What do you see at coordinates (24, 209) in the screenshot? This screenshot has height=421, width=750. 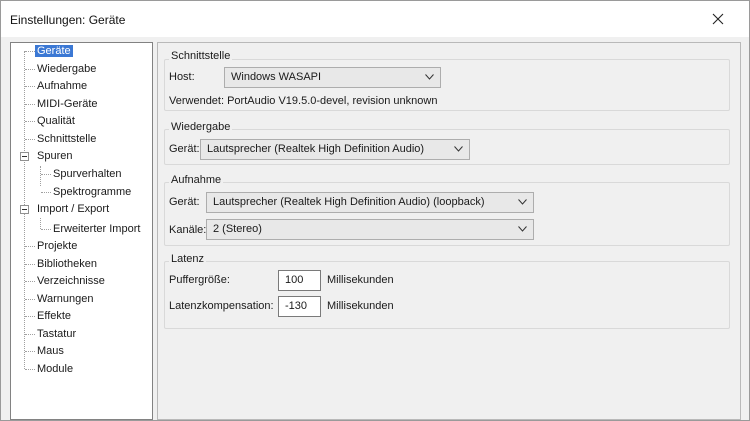 I see `import-export-expander-icon` at bounding box center [24, 209].